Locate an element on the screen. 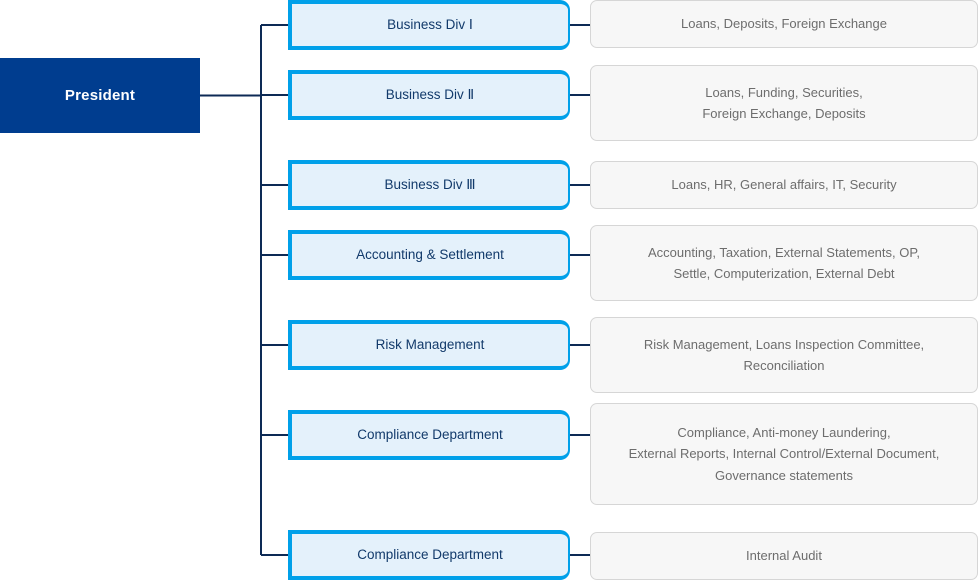  duty-node-line: Settle, Computerization, External Debt is located at coordinates (784, 273).